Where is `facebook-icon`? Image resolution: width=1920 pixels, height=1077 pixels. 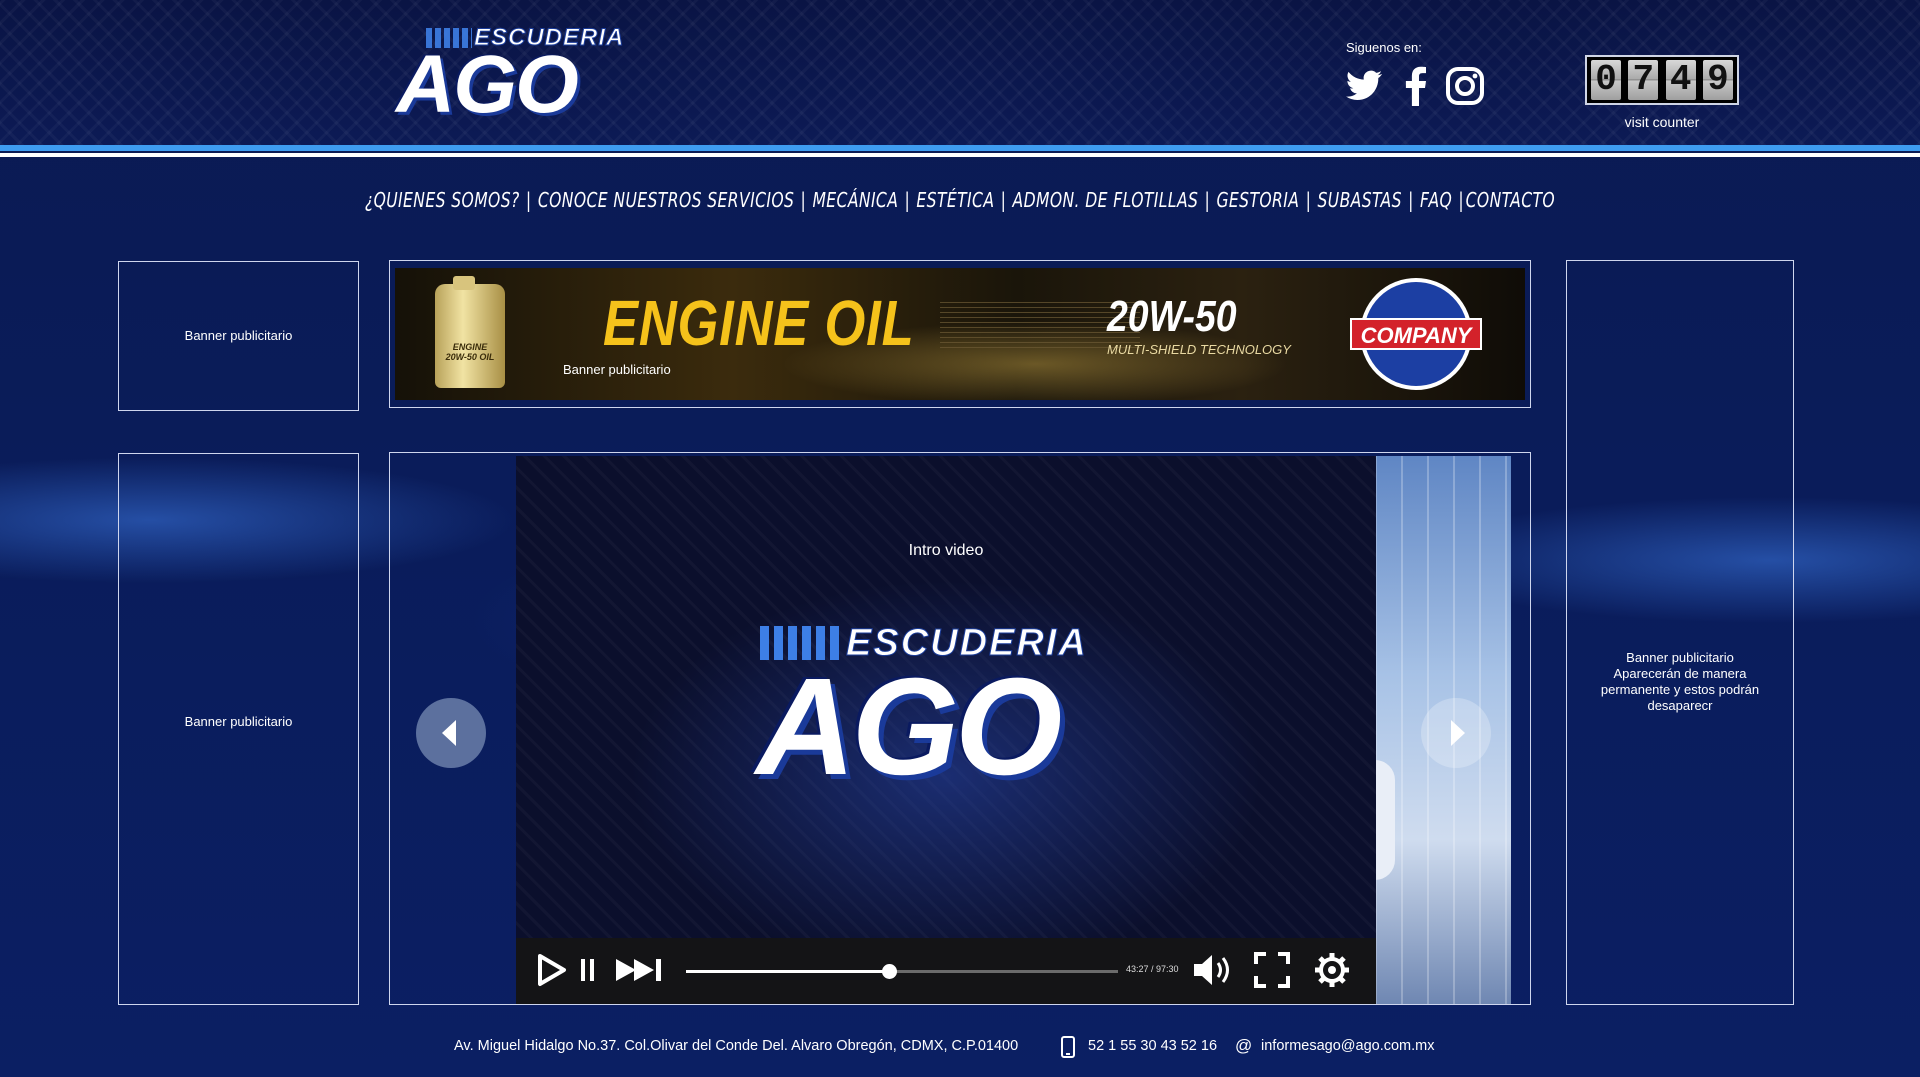 facebook-icon is located at coordinates (1416, 86).